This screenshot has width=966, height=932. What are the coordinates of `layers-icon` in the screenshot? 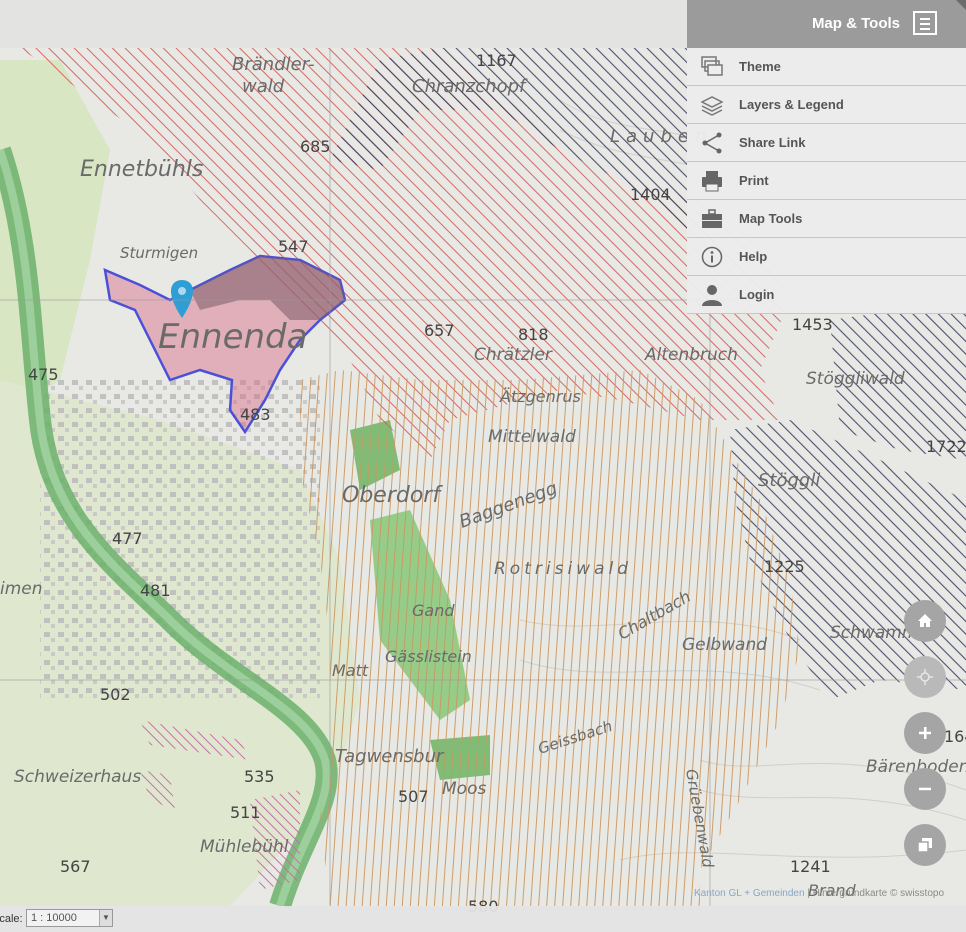 It's located at (712, 106).